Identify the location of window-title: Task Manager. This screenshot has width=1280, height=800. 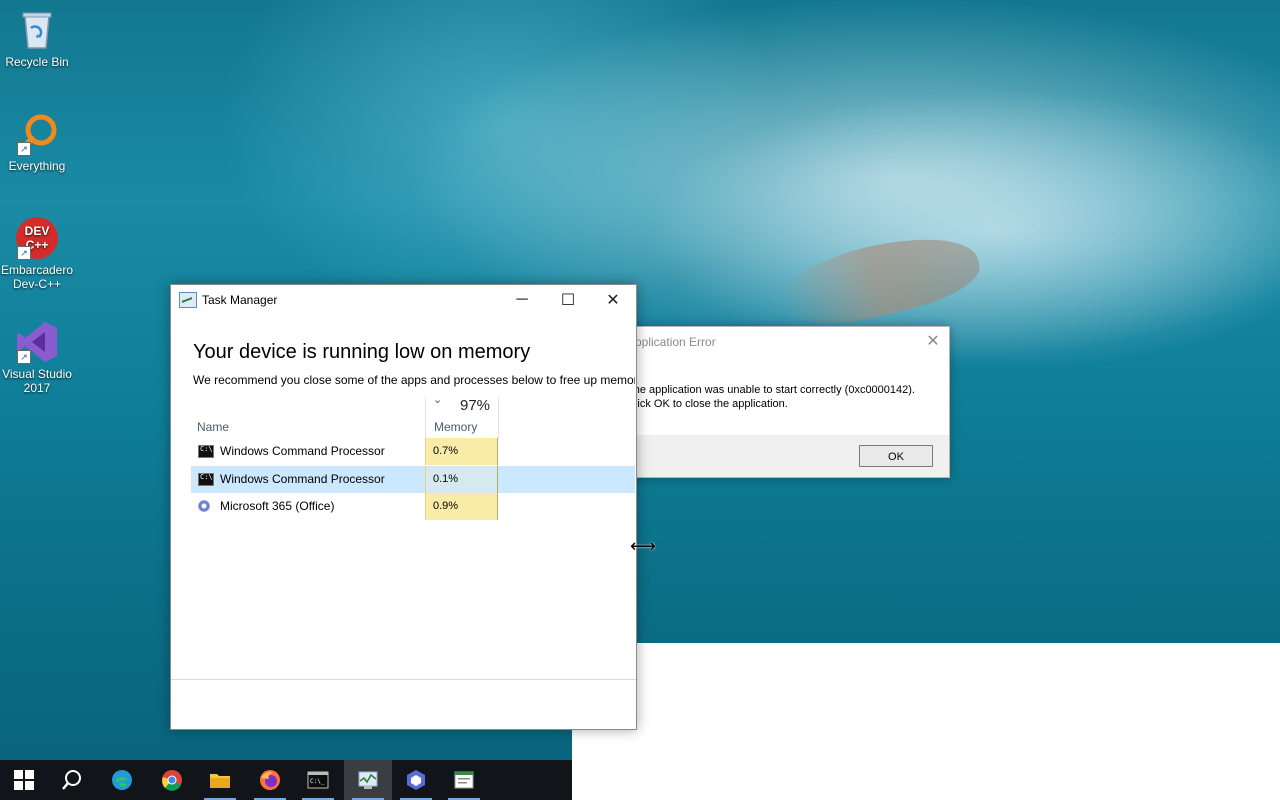
(240, 300).